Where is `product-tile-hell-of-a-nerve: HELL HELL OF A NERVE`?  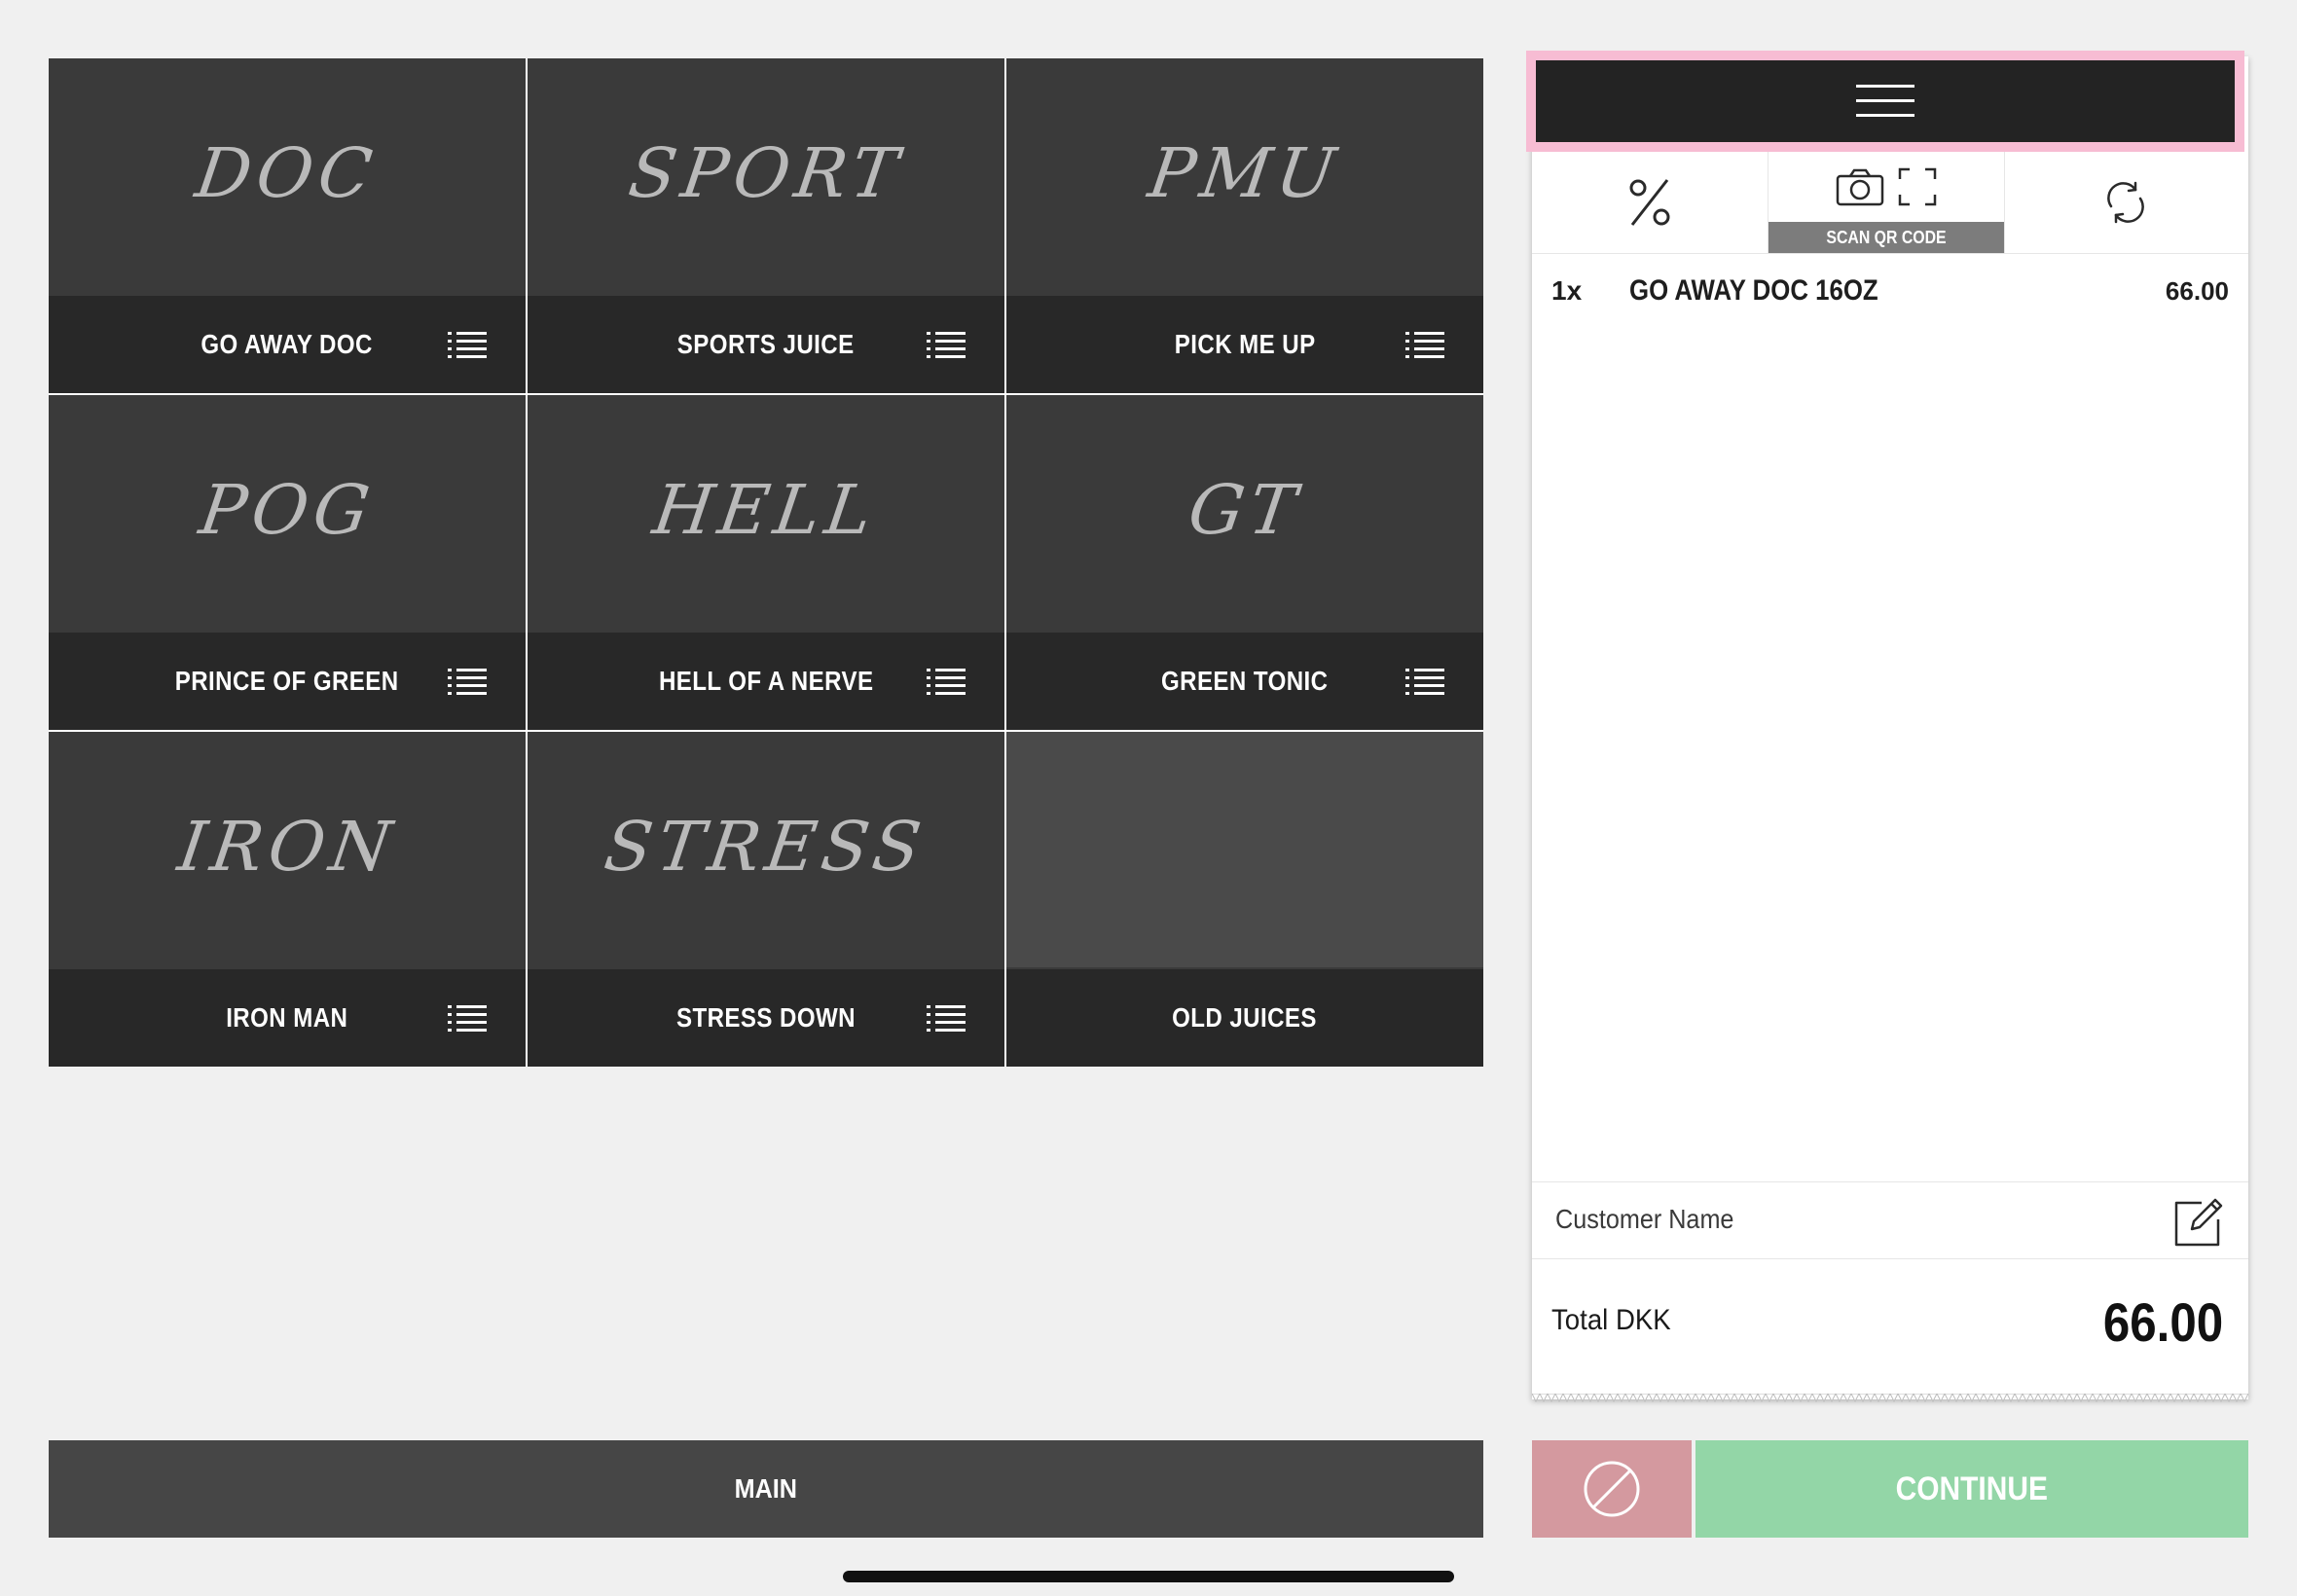 product-tile-hell-of-a-nerve: HELL HELL OF A NERVE is located at coordinates (766, 562).